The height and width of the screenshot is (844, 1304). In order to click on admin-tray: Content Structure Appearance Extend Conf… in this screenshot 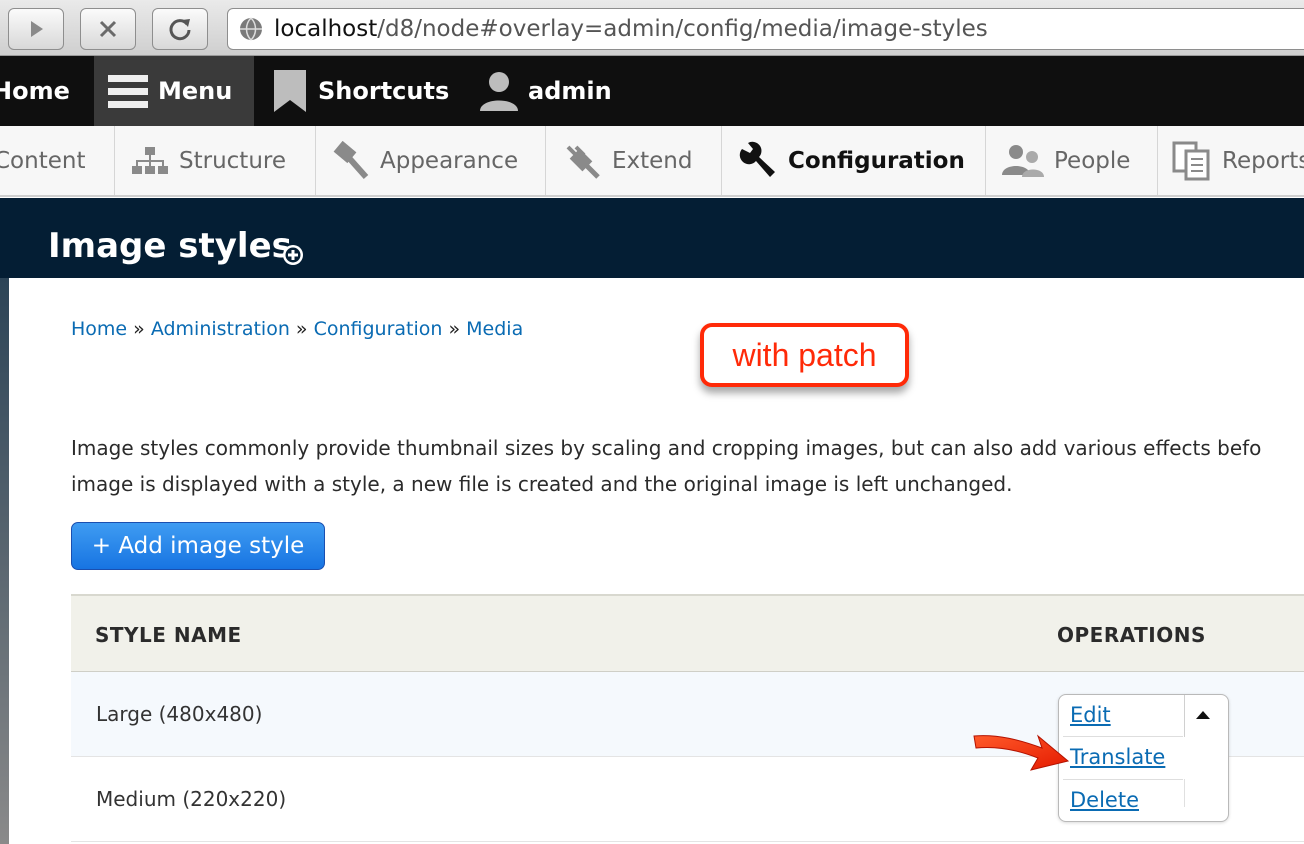, I will do `click(652, 161)`.